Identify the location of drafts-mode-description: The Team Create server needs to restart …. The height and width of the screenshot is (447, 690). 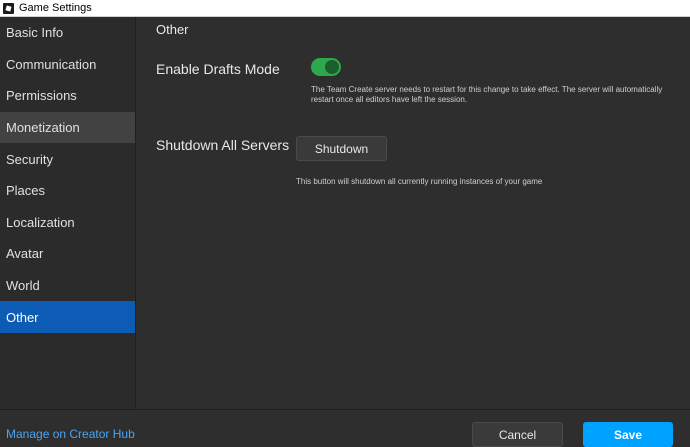
(487, 94).